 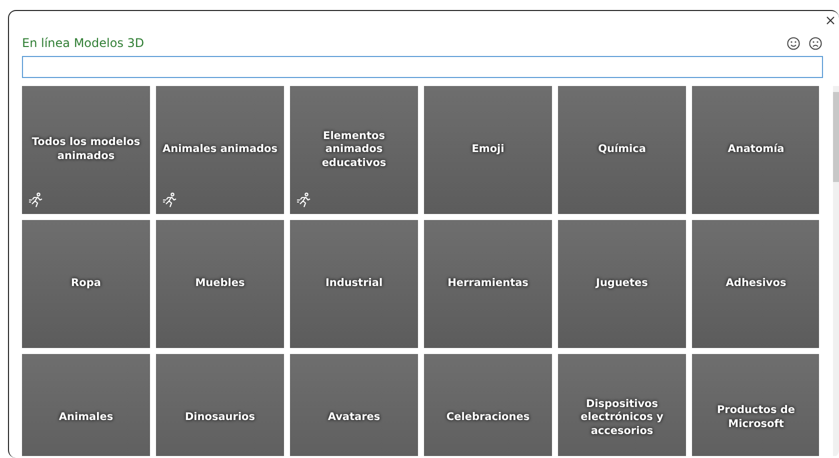 I want to click on category-tile: Ropa, so click(x=86, y=284).